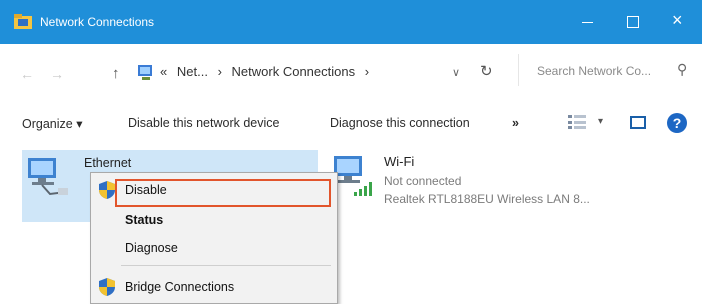 The image size is (702, 304). I want to click on view-options-dropdown: ▾, so click(600, 121).